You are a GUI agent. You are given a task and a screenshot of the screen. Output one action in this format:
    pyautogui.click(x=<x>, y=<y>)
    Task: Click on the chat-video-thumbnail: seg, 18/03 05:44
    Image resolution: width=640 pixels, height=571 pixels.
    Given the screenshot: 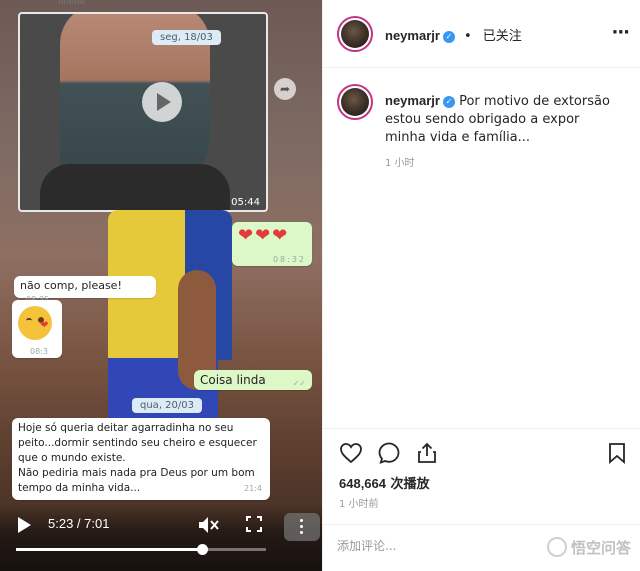 What is the action you would take?
    pyautogui.click(x=143, y=112)
    